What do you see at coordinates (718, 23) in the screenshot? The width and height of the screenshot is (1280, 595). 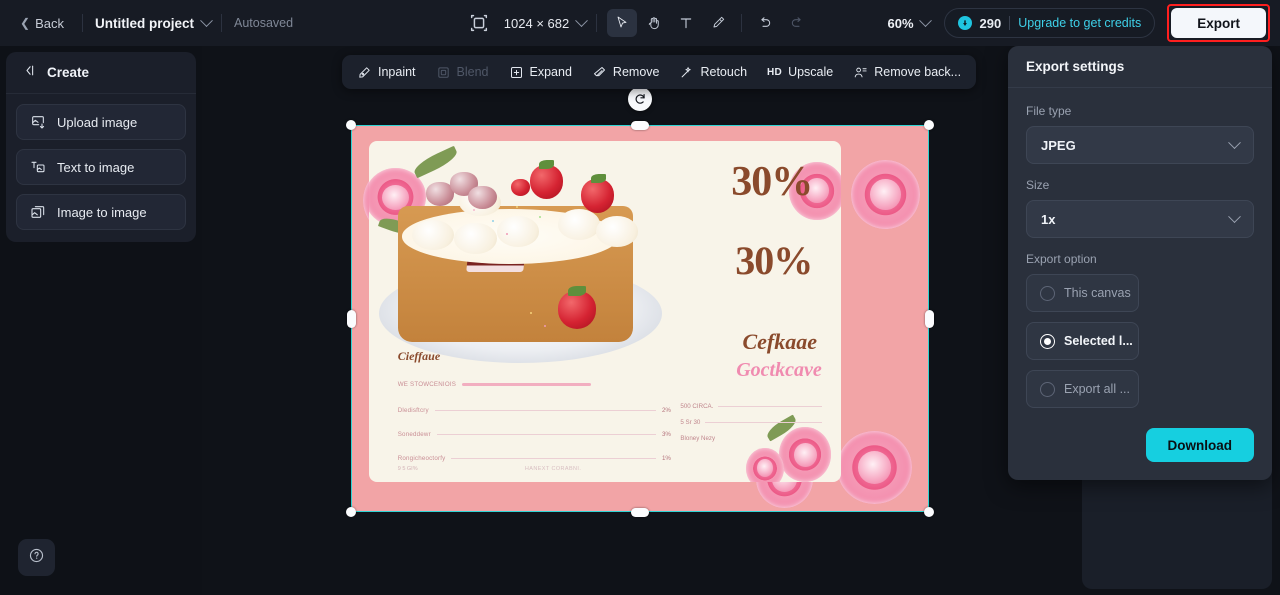 I see `brush-tool-button` at bounding box center [718, 23].